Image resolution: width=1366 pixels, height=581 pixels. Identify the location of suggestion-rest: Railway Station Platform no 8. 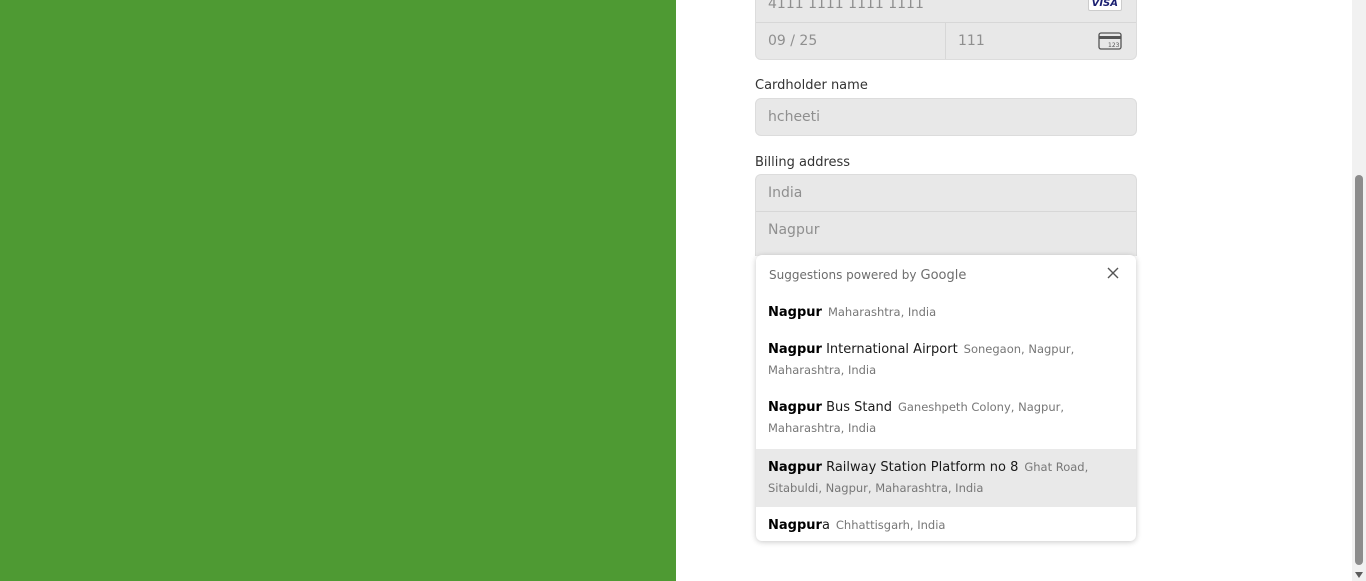
(920, 467).